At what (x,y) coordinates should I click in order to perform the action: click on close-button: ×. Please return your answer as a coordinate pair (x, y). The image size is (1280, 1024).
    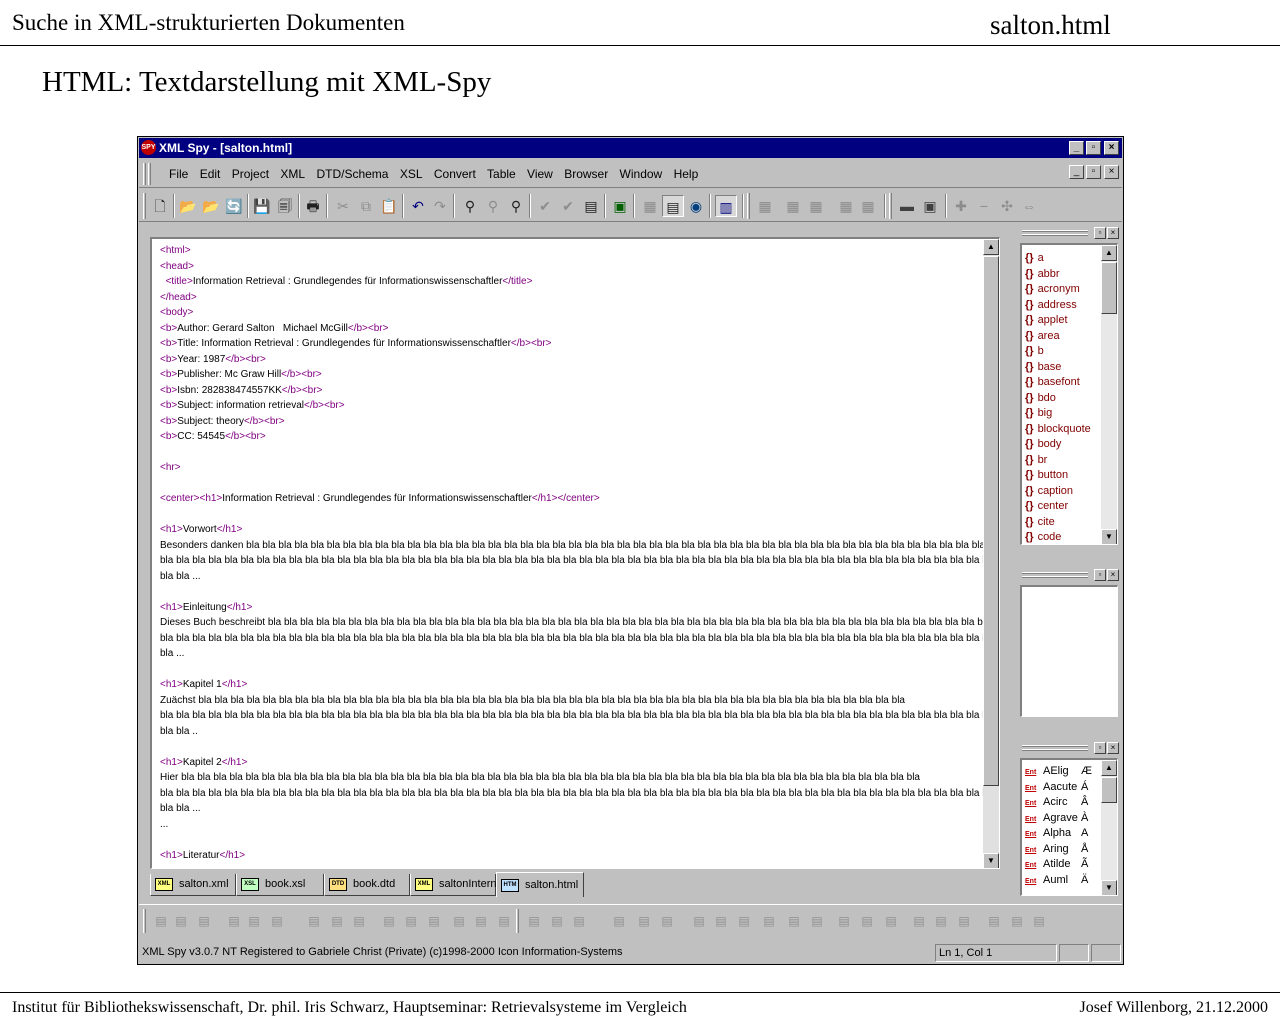
    Looking at the image, I should click on (1111, 148).